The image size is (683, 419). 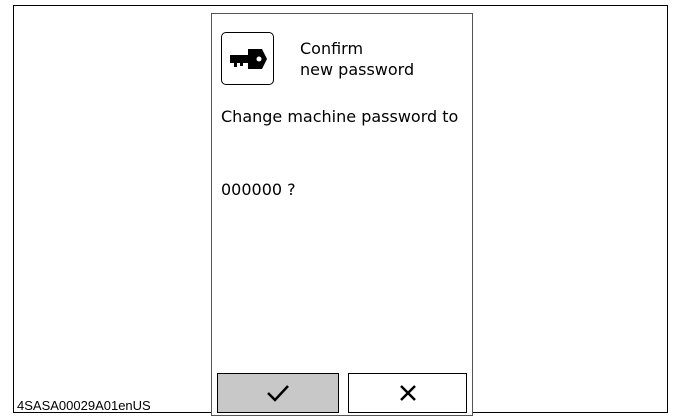 I want to click on checkmark-icon, so click(x=278, y=393).